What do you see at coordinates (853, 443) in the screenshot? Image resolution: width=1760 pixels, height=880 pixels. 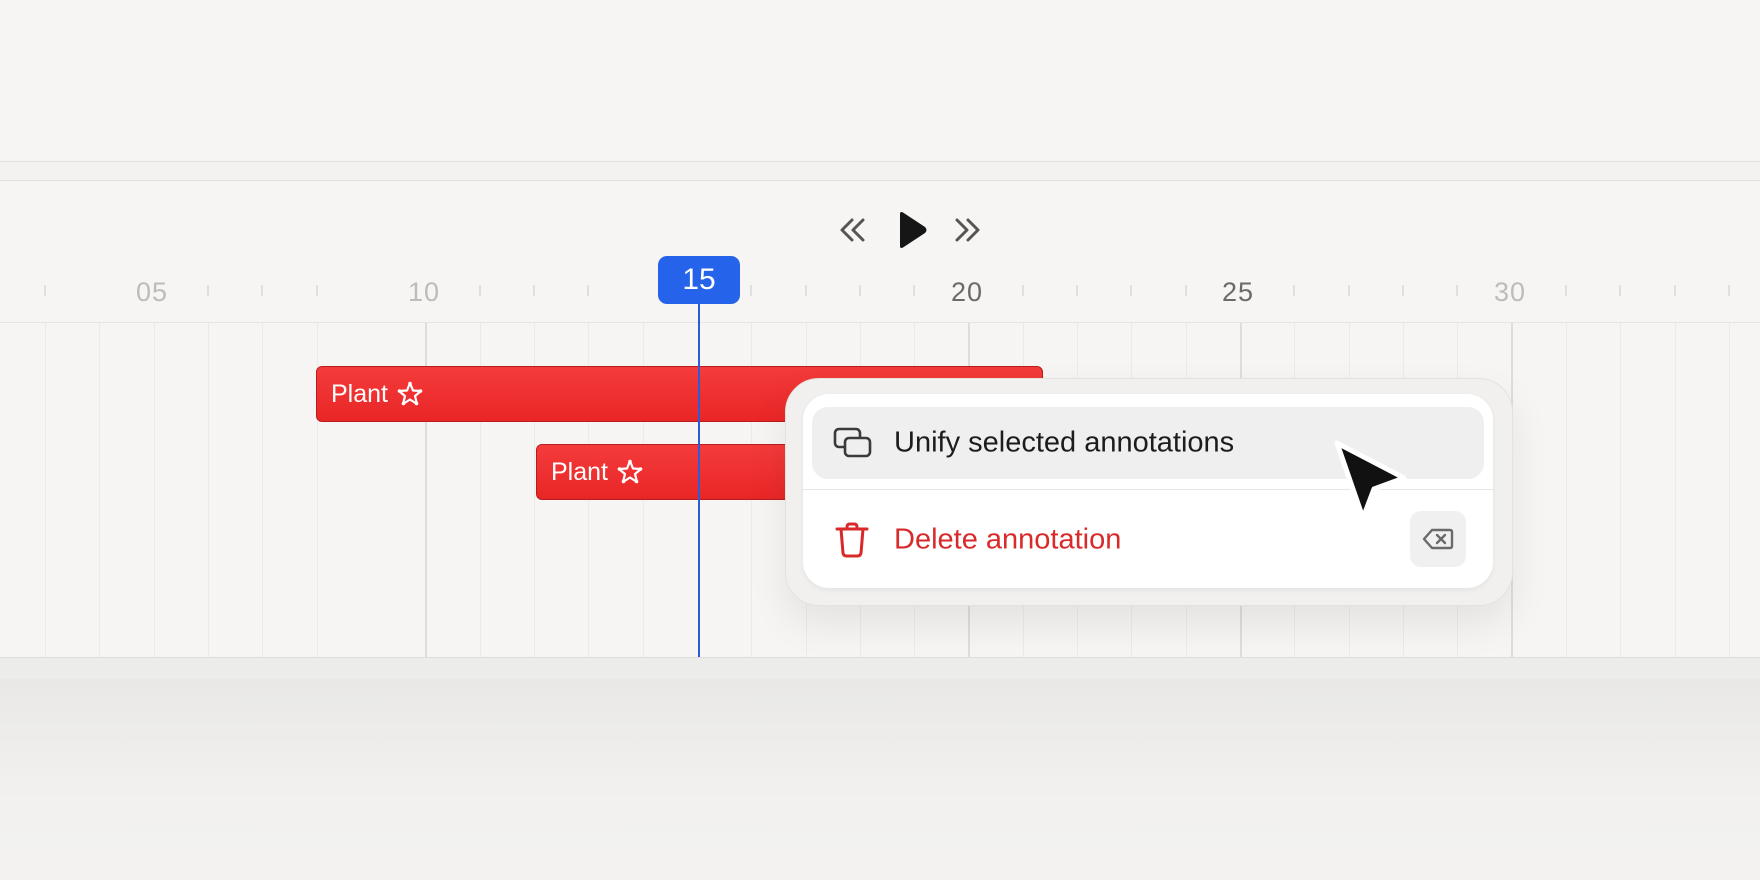 I see `unify-icon` at bounding box center [853, 443].